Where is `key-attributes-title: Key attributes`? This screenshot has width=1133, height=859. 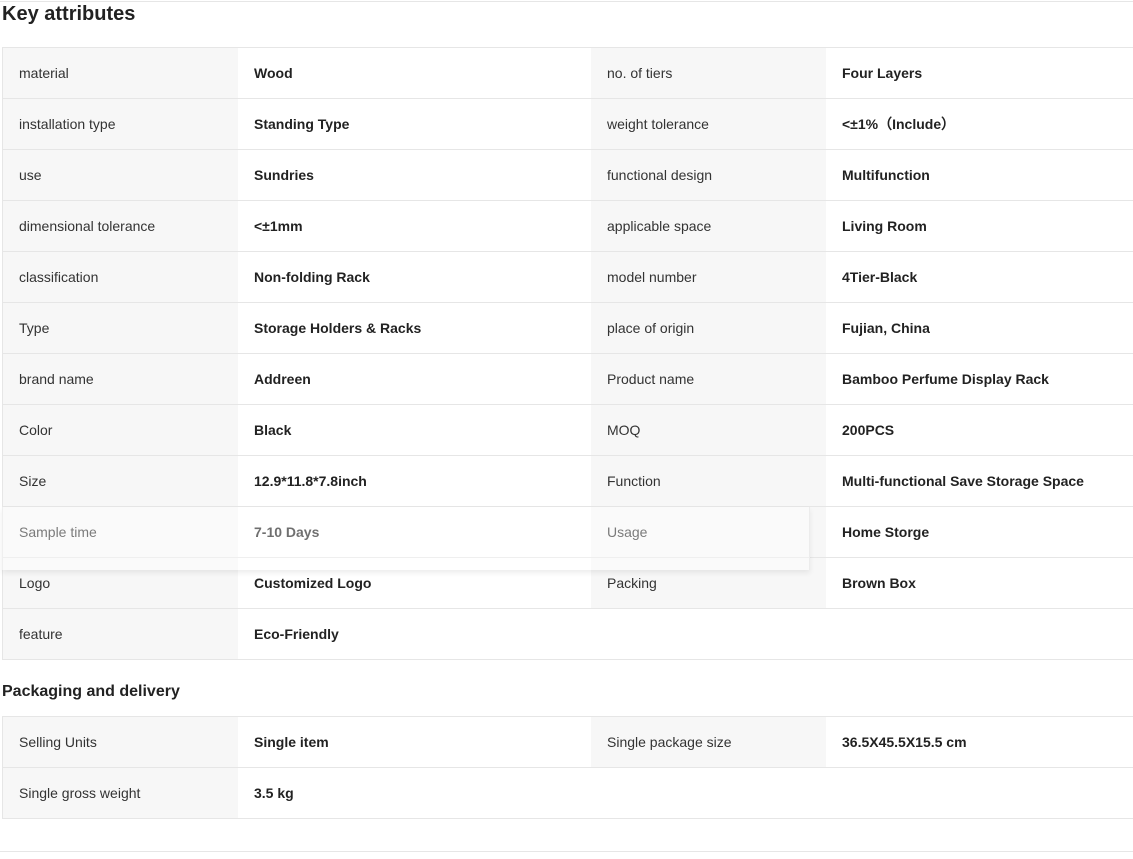
key-attributes-title: Key attributes is located at coordinates (69, 14).